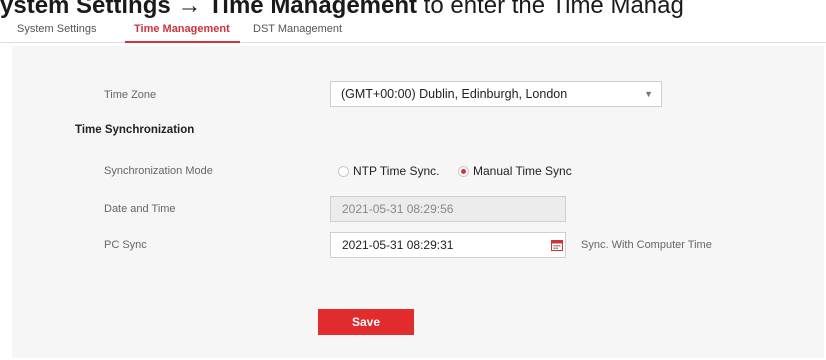  What do you see at coordinates (398, 209) in the screenshot?
I see `date-time-value: 2021-05-31 08:29:56` at bounding box center [398, 209].